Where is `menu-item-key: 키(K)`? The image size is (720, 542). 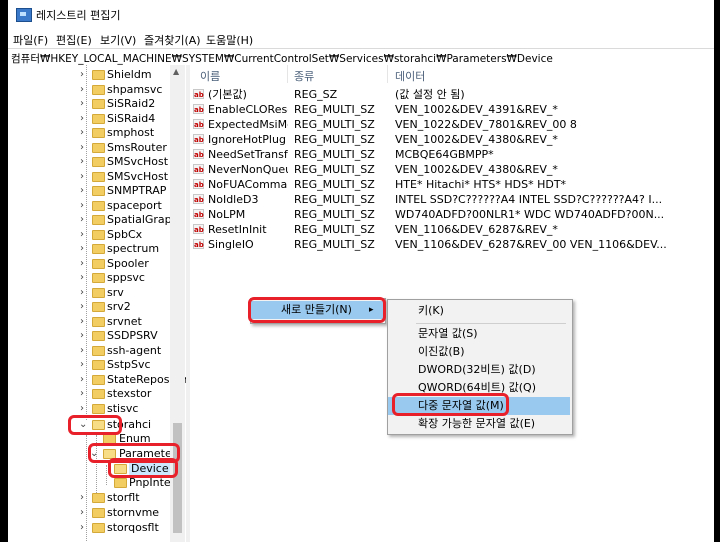 menu-item-key: 키(K) is located at coordinates (479, 311).